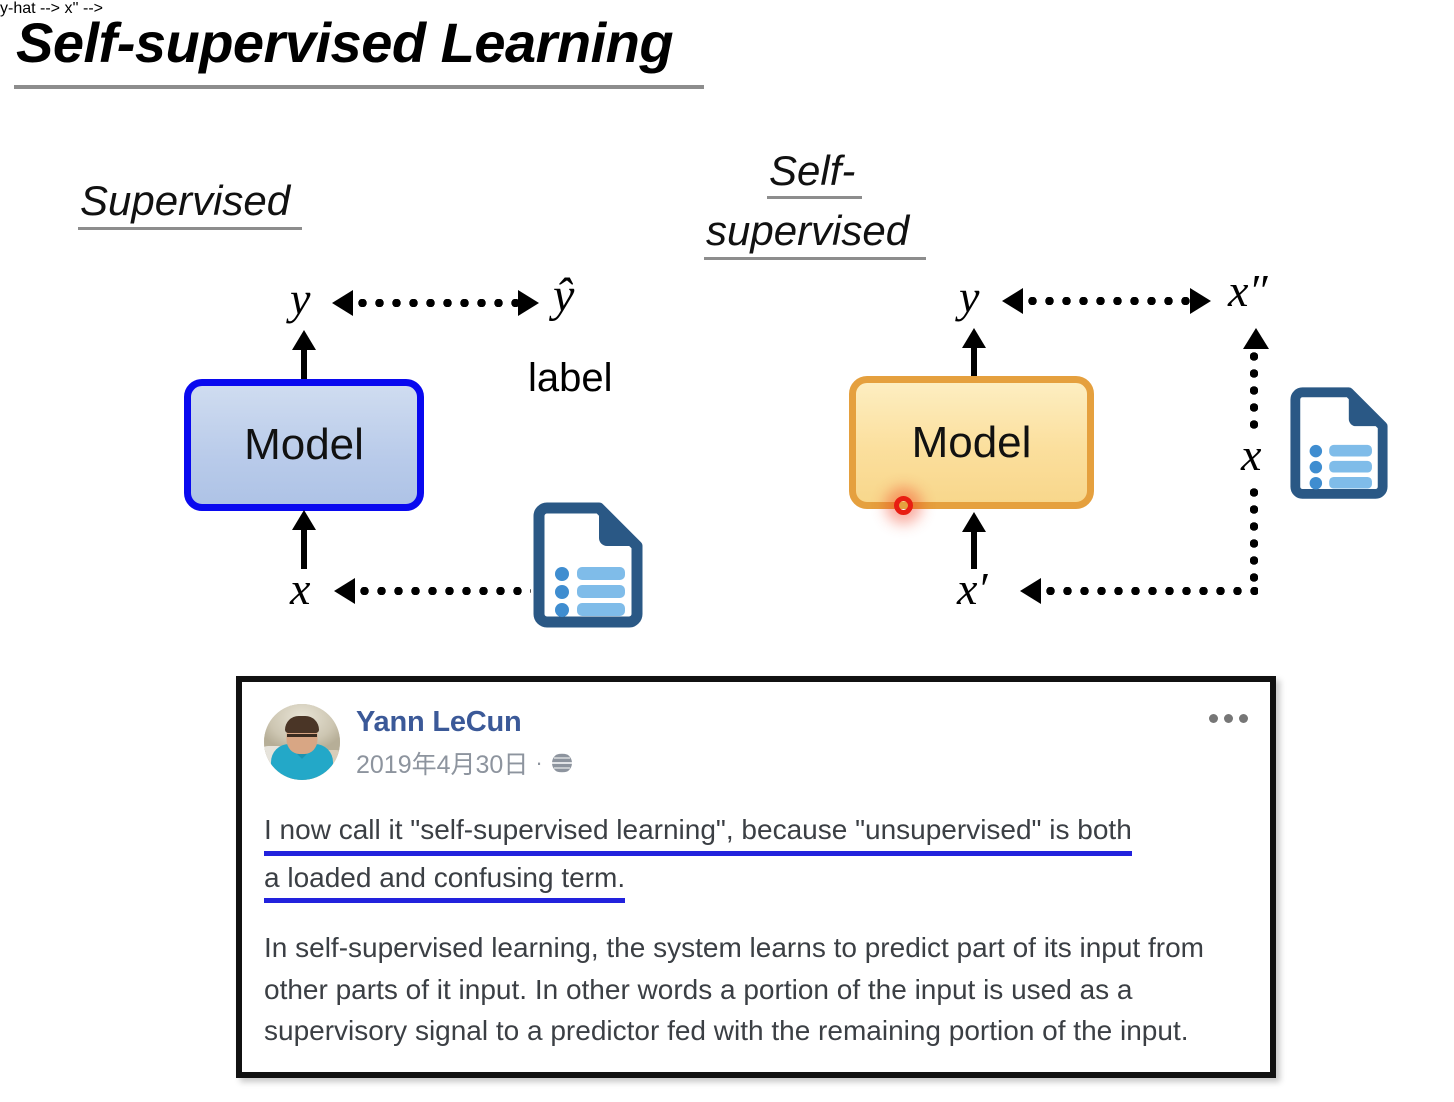  Describe the element at coordinates (974, 338) in the screenshot. I see `arrowhead-up-model-out-selfsup` at that location.